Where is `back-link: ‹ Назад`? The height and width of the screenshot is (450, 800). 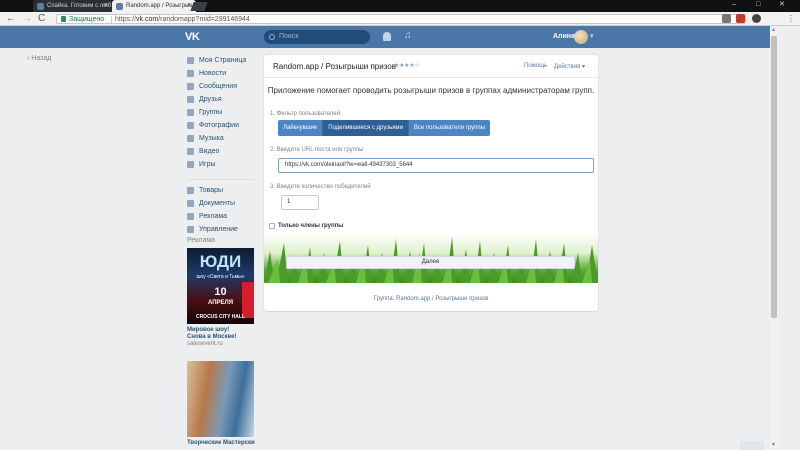 back-link: ‹ Назад is located at coordinates (39, 58).